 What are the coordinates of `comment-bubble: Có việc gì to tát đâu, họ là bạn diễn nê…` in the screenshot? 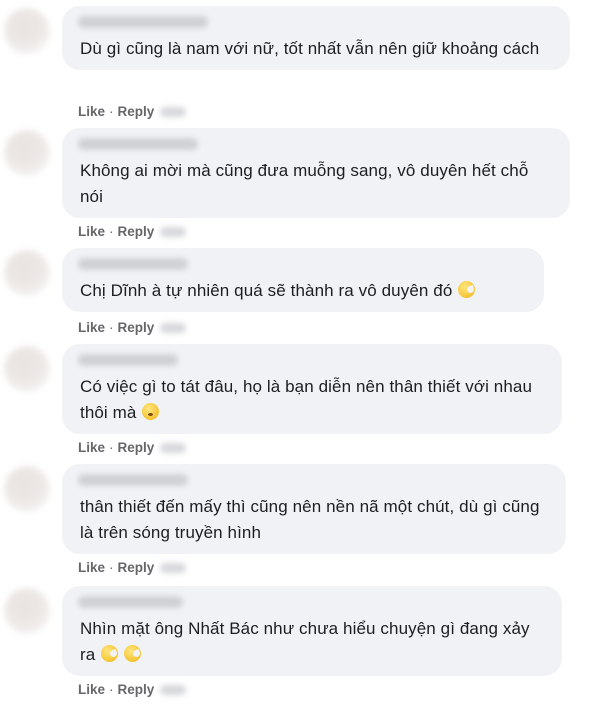 It's located at (312, 389).